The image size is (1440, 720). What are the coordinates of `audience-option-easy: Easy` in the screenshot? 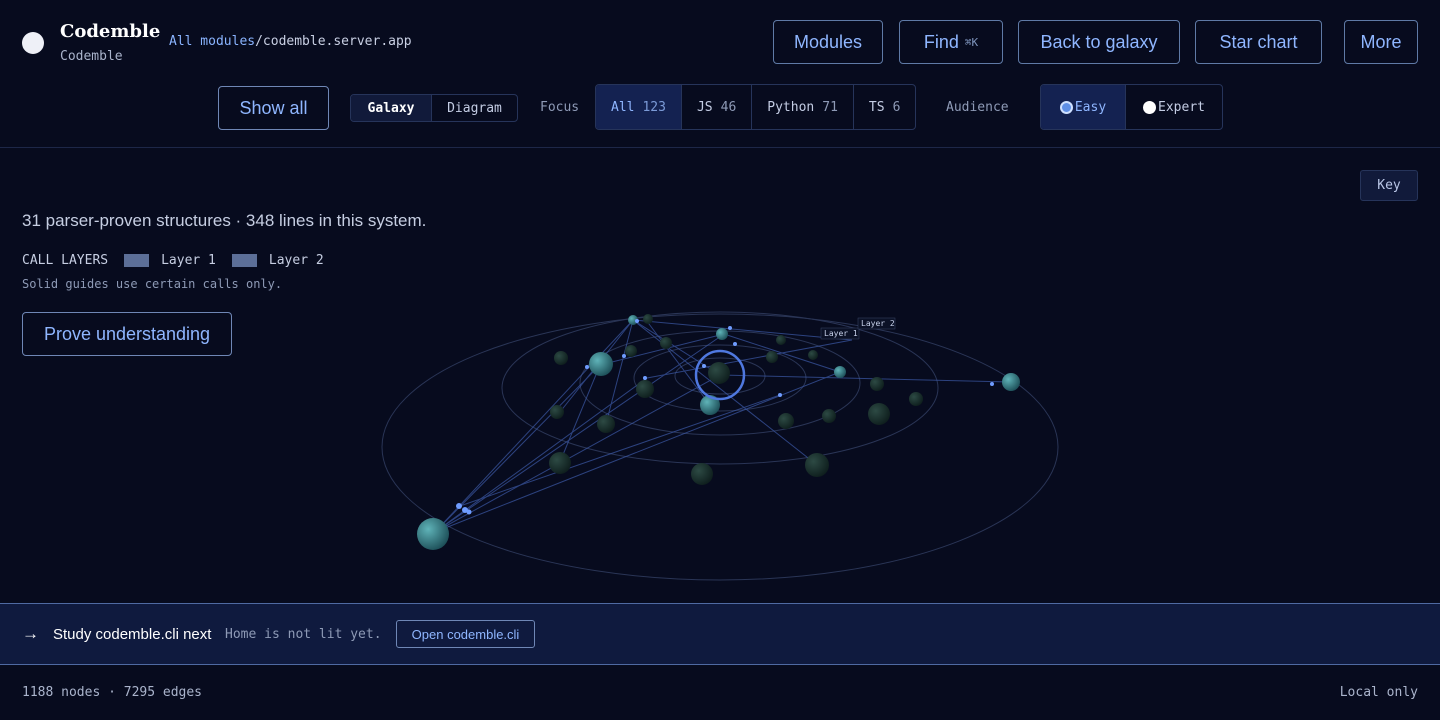 It's located at (1083, 107).